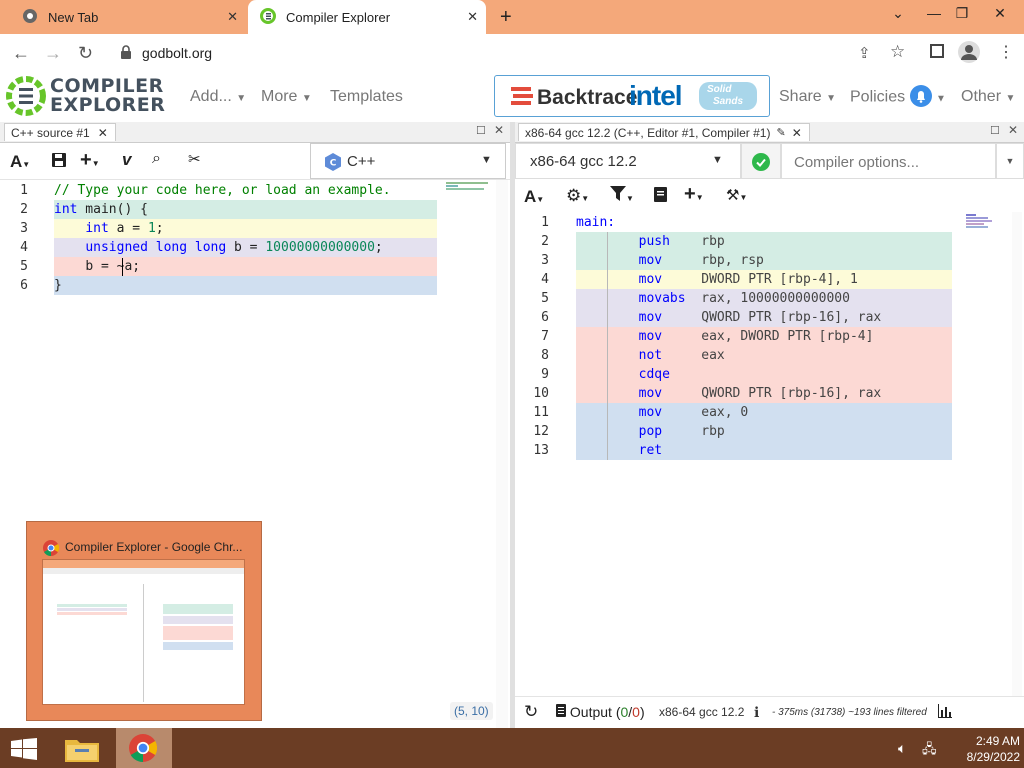 Image resolution: width=1024 pixels, height=768 pixels. I want to click on asm-line: not eax, so click(764, 355).